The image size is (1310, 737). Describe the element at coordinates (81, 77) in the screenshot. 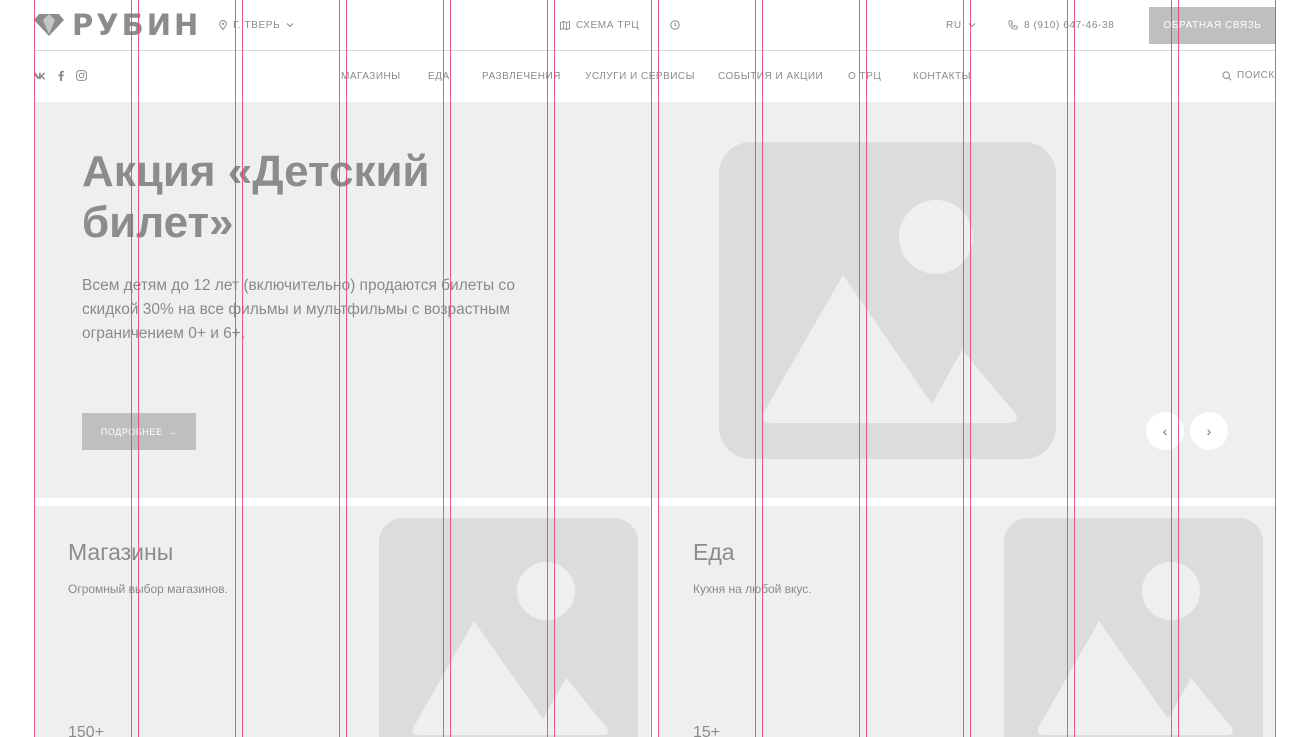

I see `instagram-icon` at that location.